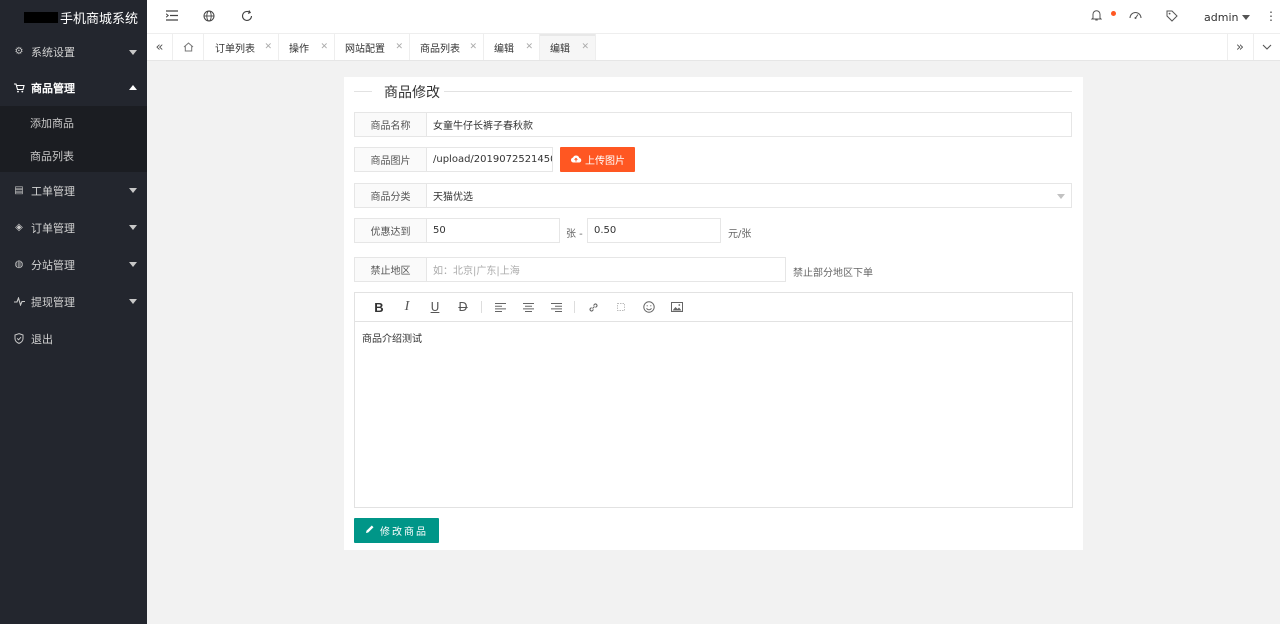 The image size is (1280, 624). Describe the element at coordinates (1172, 17) in the screenshot. I see `tag-icon` at that location.